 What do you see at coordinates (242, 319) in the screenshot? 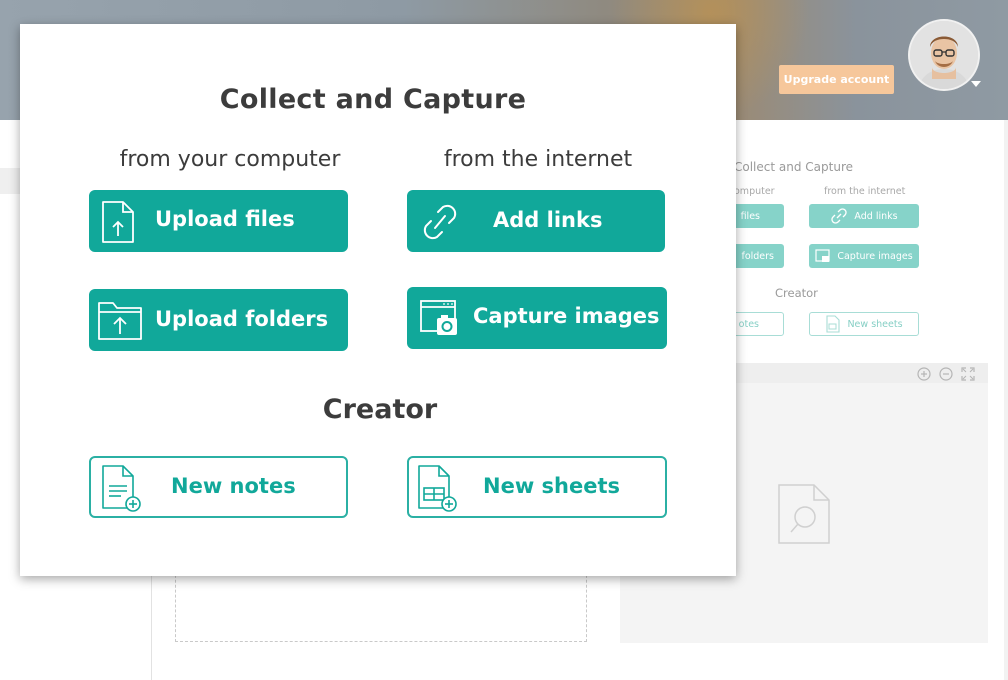
I see `upload-folders-label: Upload folders` at bounding box center [242, 319].